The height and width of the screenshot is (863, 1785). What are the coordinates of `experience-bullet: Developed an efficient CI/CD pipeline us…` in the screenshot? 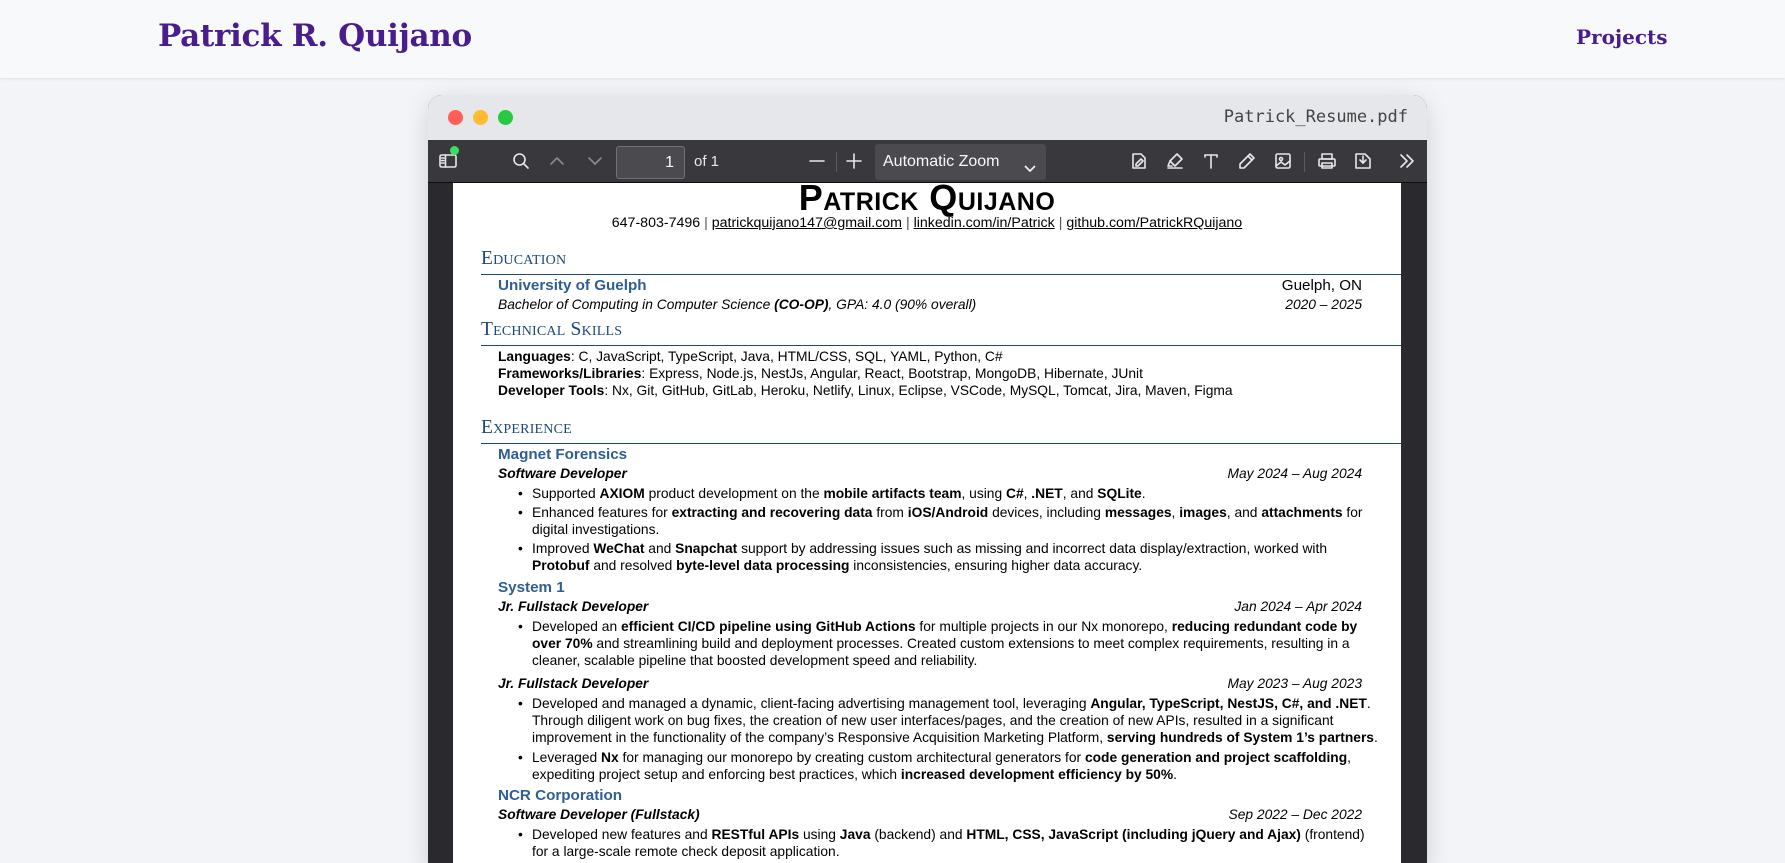 It's located at (950, 643).